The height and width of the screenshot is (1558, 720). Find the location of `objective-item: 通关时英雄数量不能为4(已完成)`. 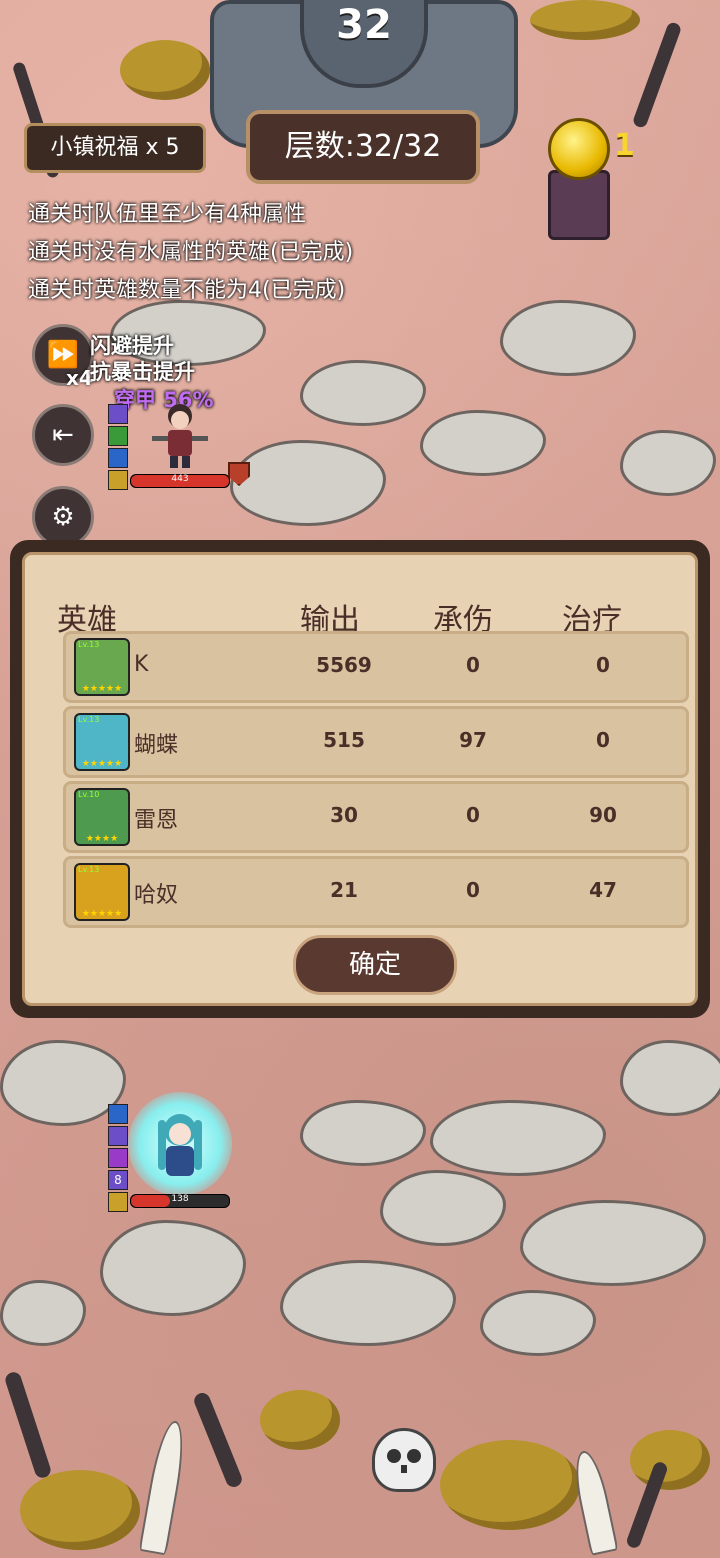

objective-item: 通关时英雄数量不能为4(已完成) is located at coordinates (187, 290).